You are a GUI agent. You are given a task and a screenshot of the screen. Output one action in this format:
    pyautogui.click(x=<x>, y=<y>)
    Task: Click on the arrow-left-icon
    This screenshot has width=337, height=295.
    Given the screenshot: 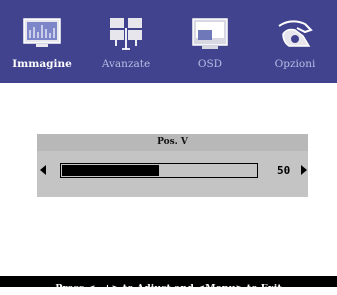 What is the action you would take?
    pyautogui.click(x=43, y=170)
    